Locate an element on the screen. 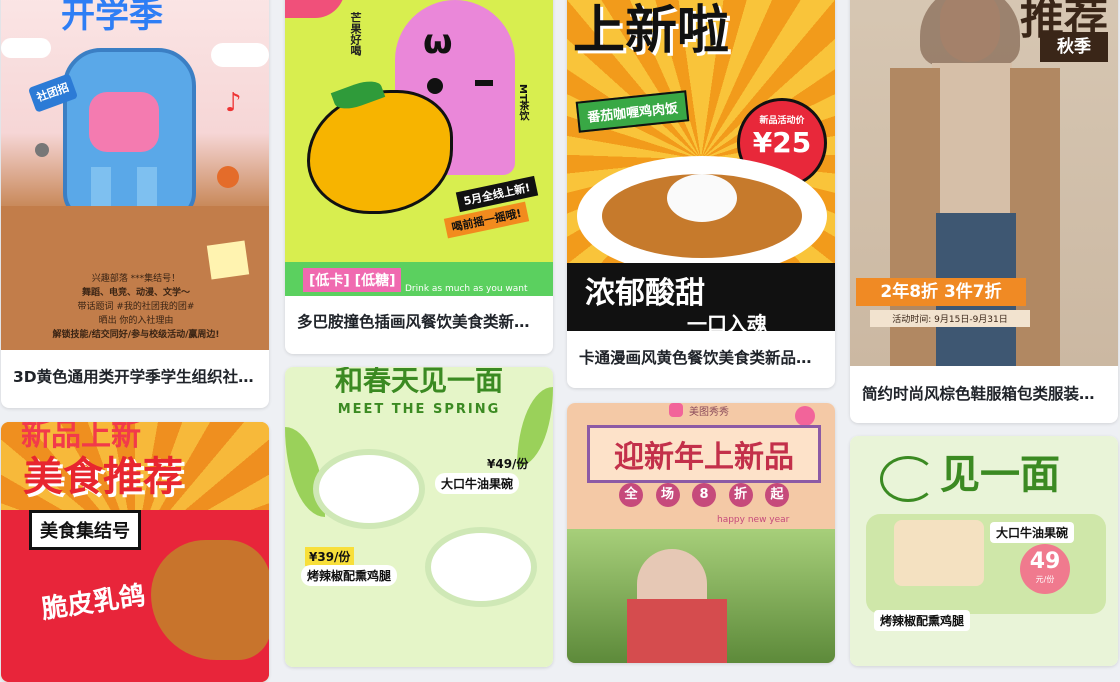  photo-image is located at coordinates (701, 596).